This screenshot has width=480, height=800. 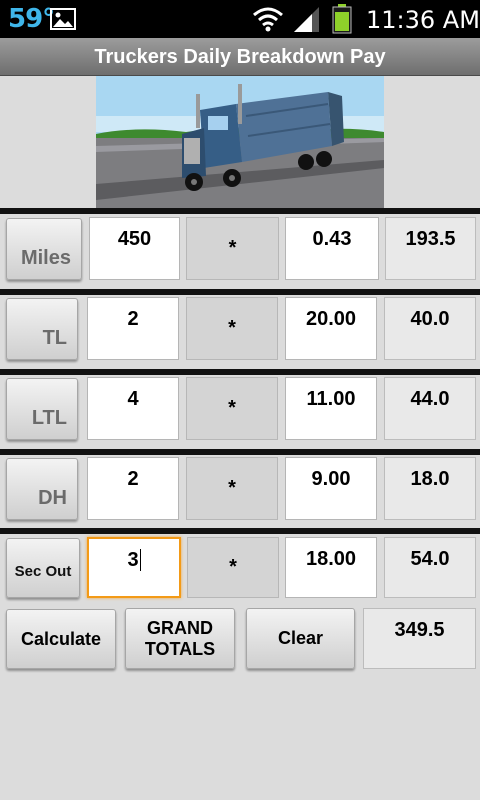 I want to click on sec-out-quantity-value: 3, so click(x=133, y=560).